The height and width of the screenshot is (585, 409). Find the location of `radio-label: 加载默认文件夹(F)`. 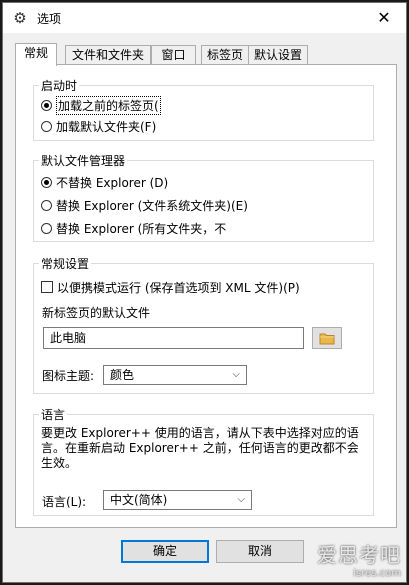

radio-label: 加载默认文件夹(F) is located at coordinates (106, 126).